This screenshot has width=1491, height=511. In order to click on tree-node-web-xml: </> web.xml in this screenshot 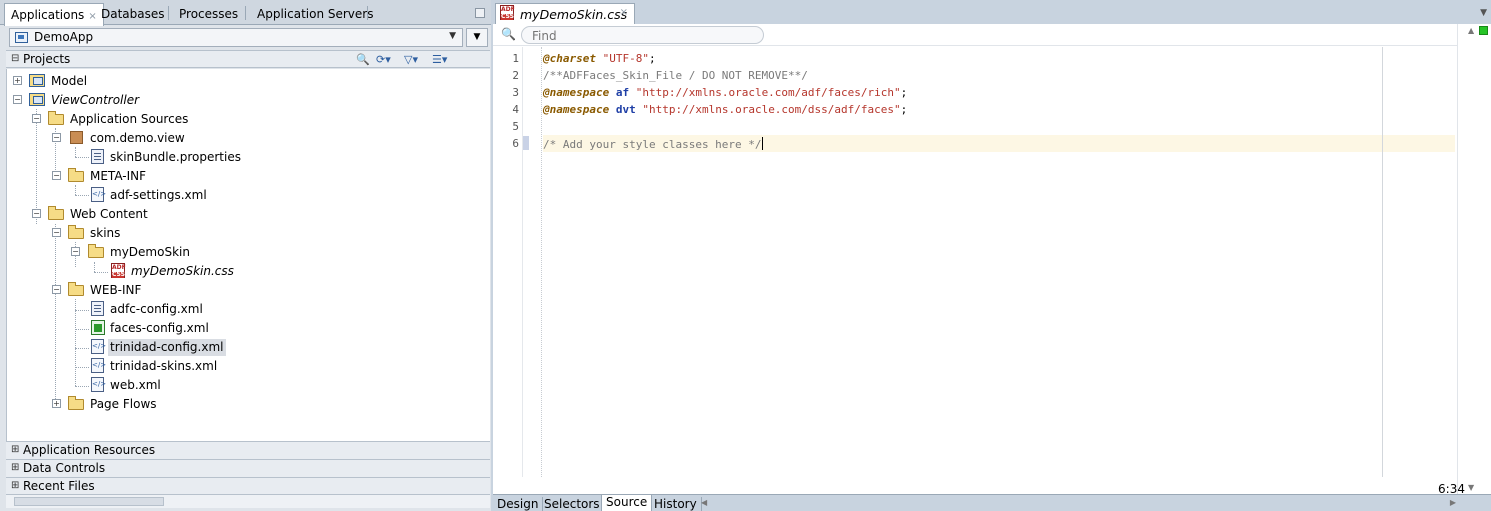, I will do `click(247, 385)`.